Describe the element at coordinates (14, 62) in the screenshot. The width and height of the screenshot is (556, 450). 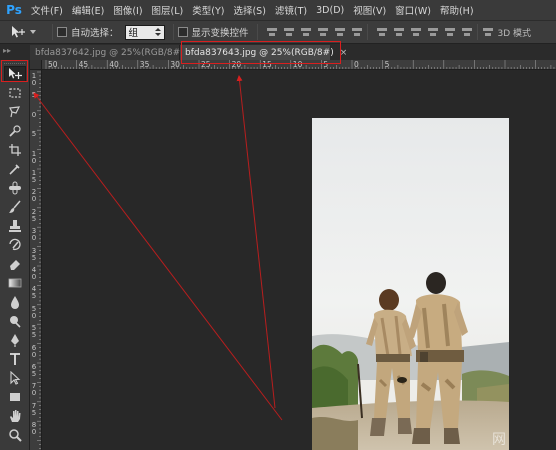
I see `toolbar-grip` at that location.